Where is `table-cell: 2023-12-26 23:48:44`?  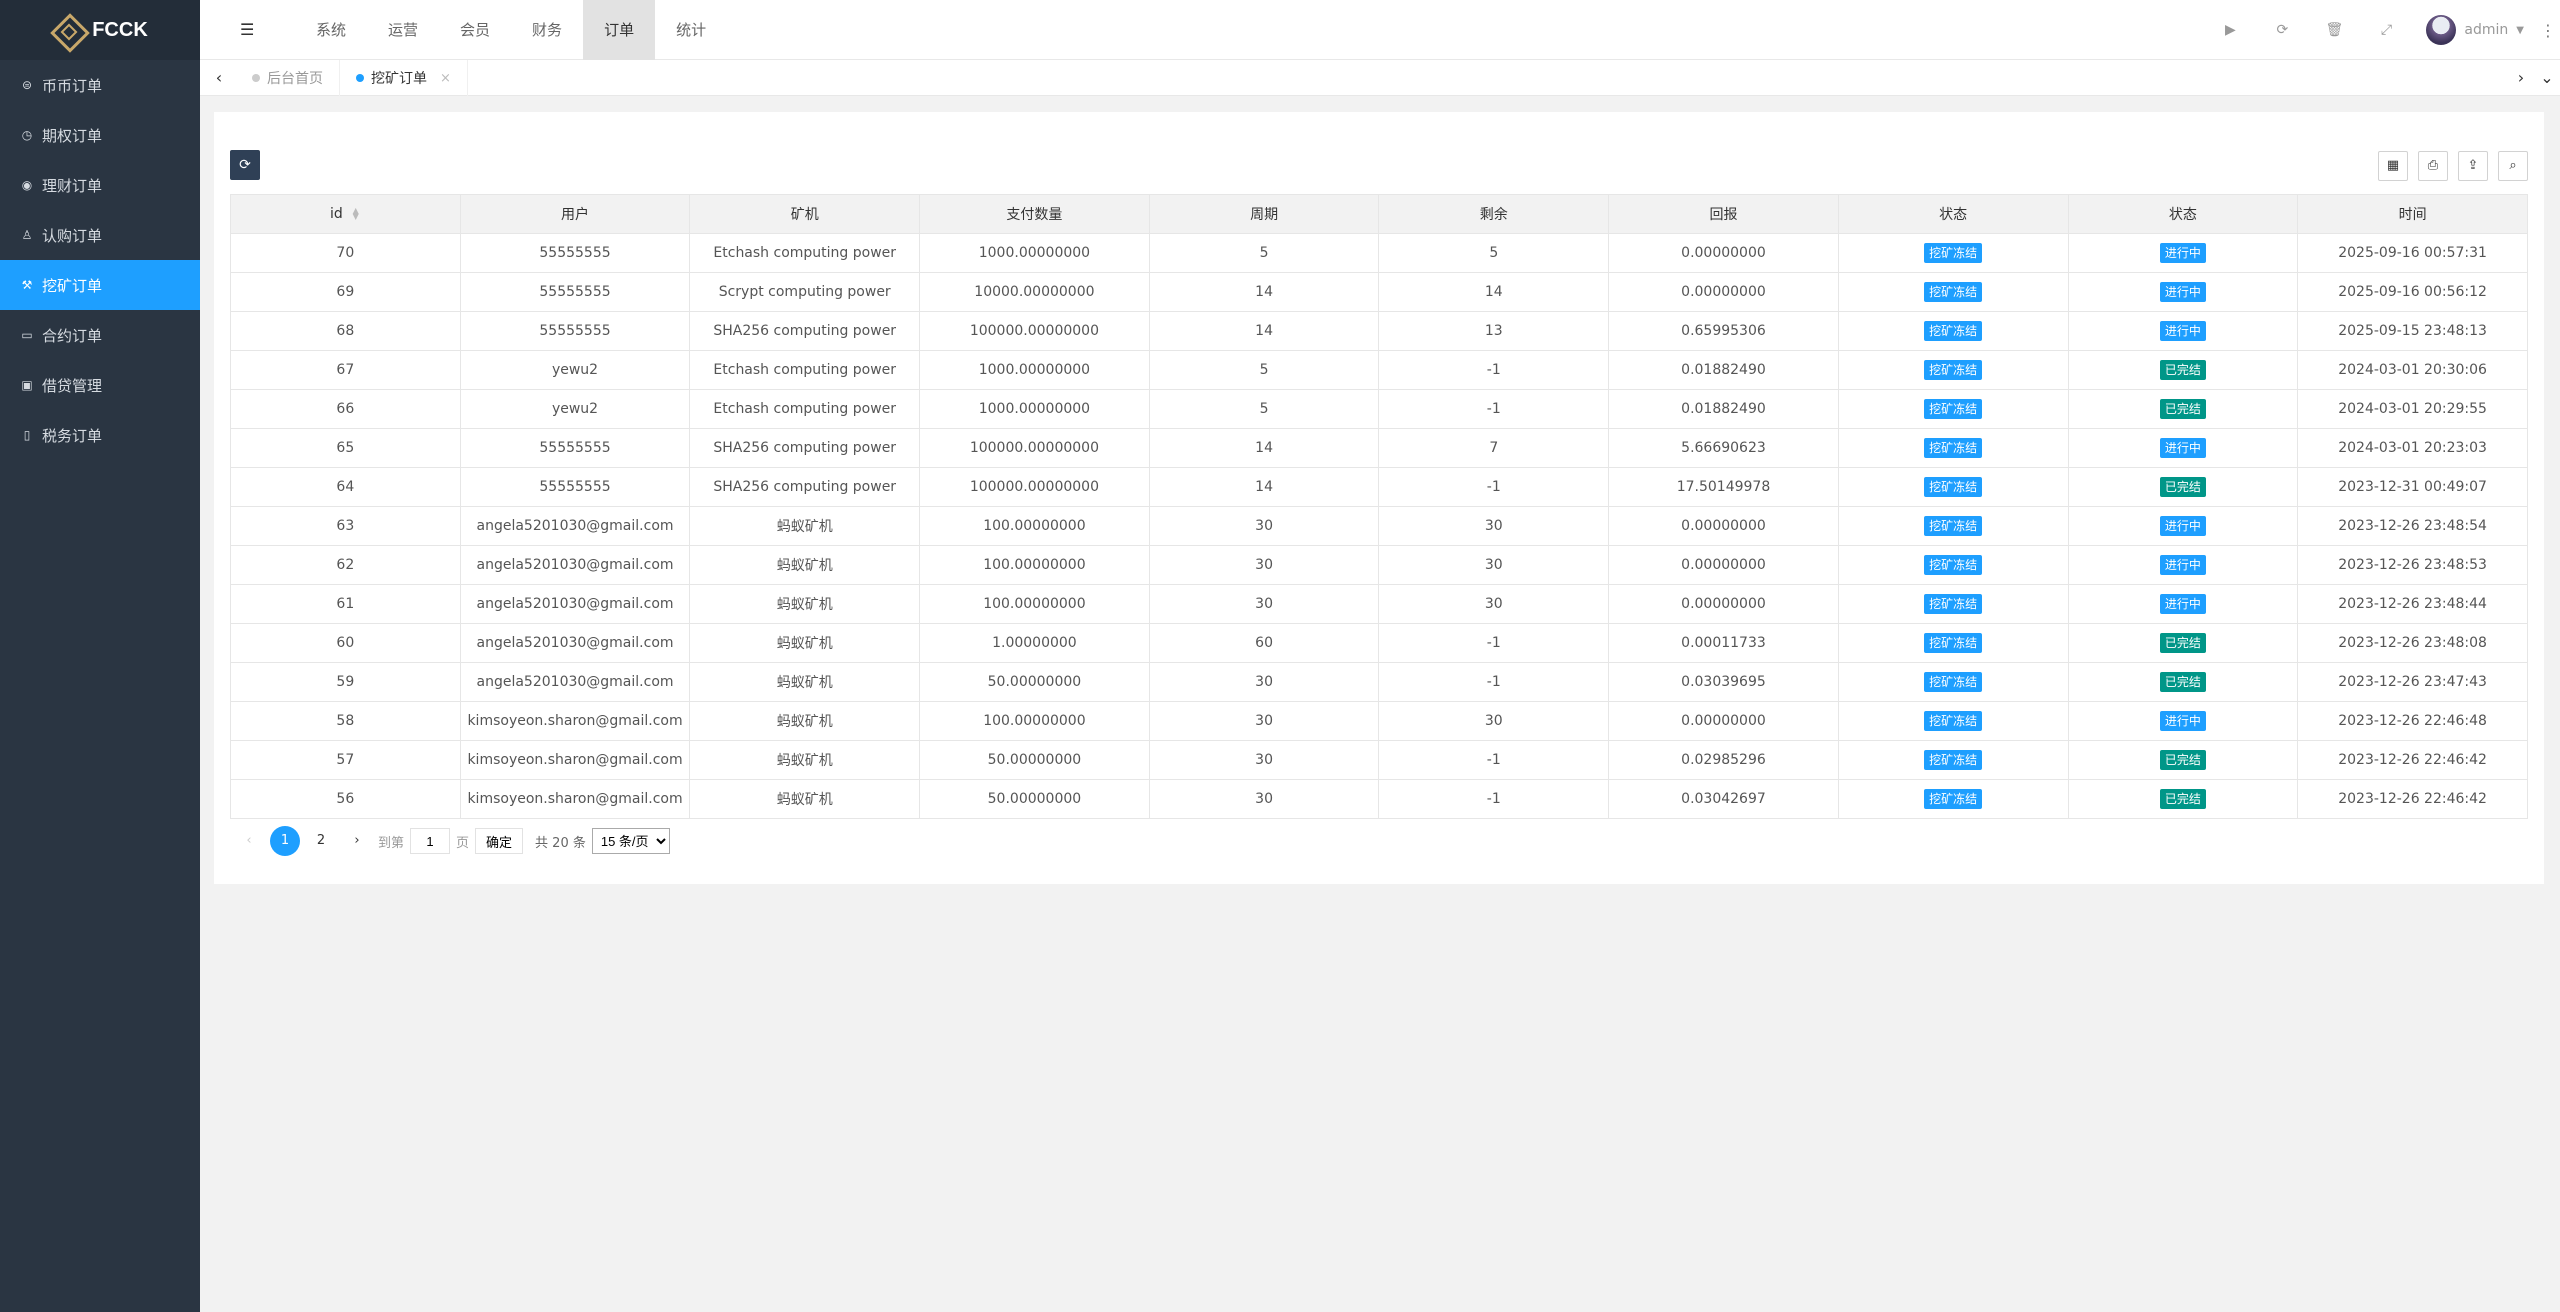
table-cell: 2023-12-26 23:48:44 is located at coordinates (2412, 604).